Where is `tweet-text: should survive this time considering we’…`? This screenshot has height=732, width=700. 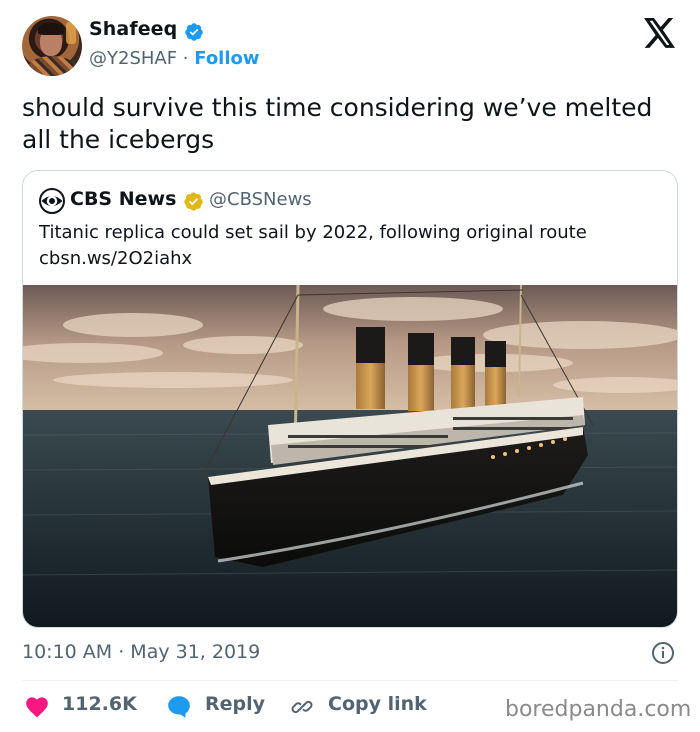
tweet-text: should survive this time considering we’… is located at coordinates (337, 123).